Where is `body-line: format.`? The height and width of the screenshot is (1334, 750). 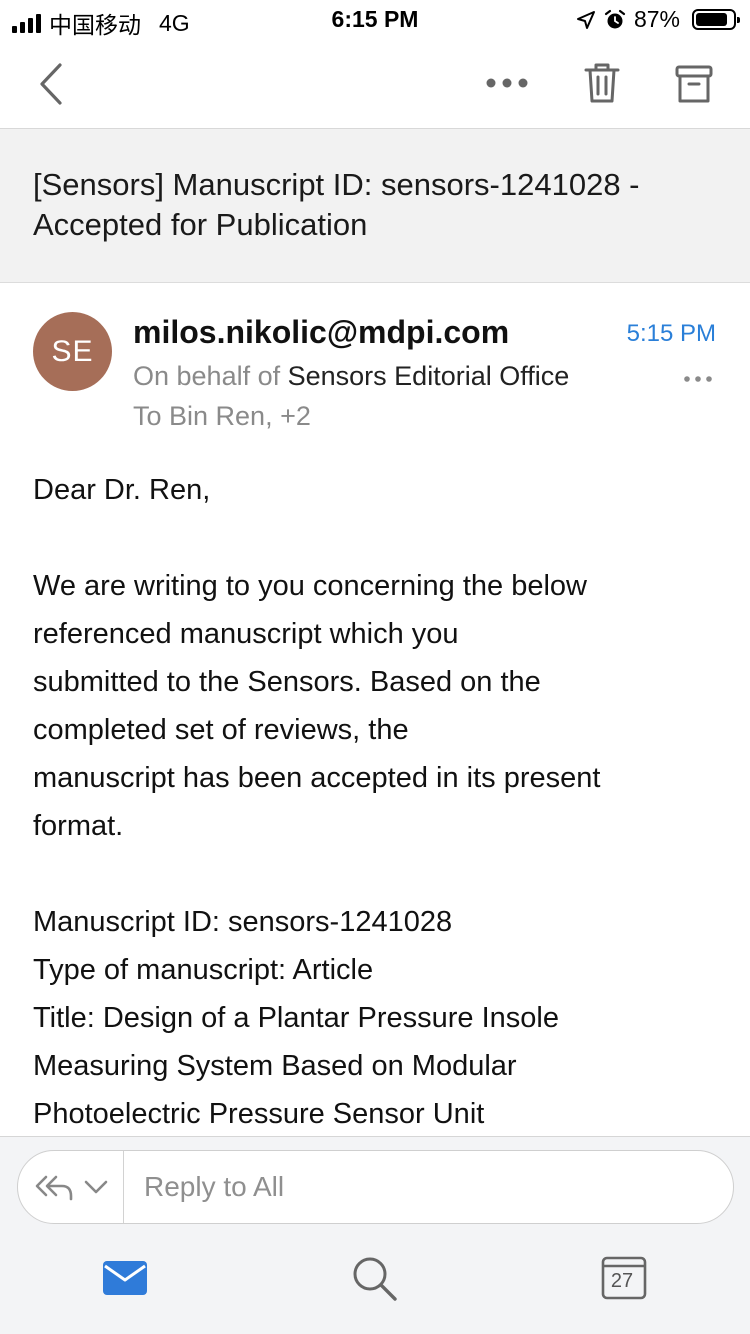 body-line: format. is located at coordinates (78, 826).